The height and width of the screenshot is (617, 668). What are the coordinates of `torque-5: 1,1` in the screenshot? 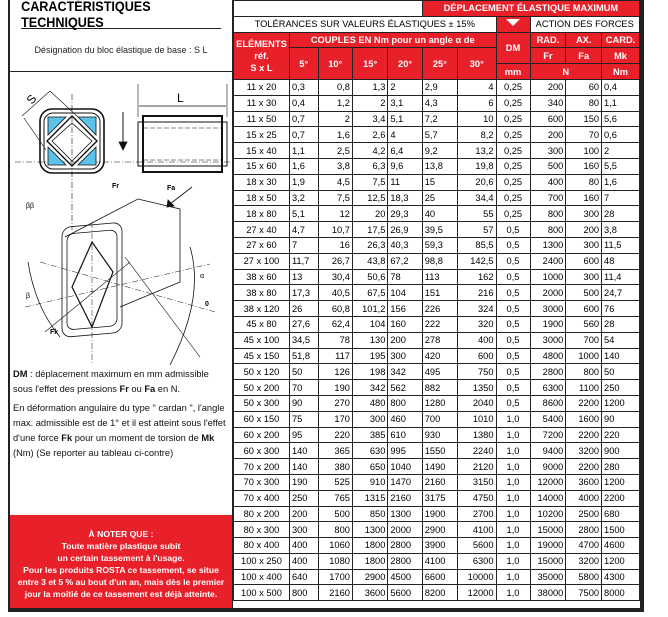 It's located at (303, 150).